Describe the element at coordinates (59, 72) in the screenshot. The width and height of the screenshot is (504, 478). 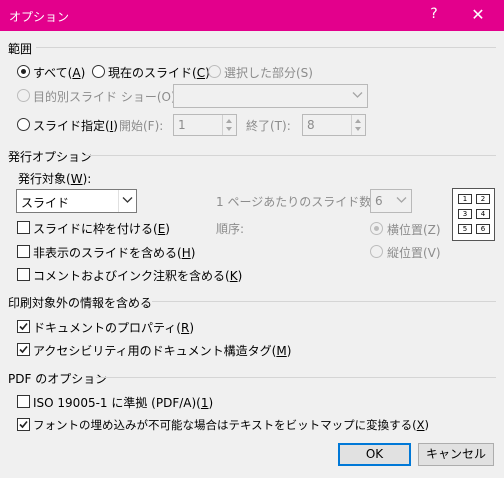
I see `all-radio-label: すべて(A)` at that location.